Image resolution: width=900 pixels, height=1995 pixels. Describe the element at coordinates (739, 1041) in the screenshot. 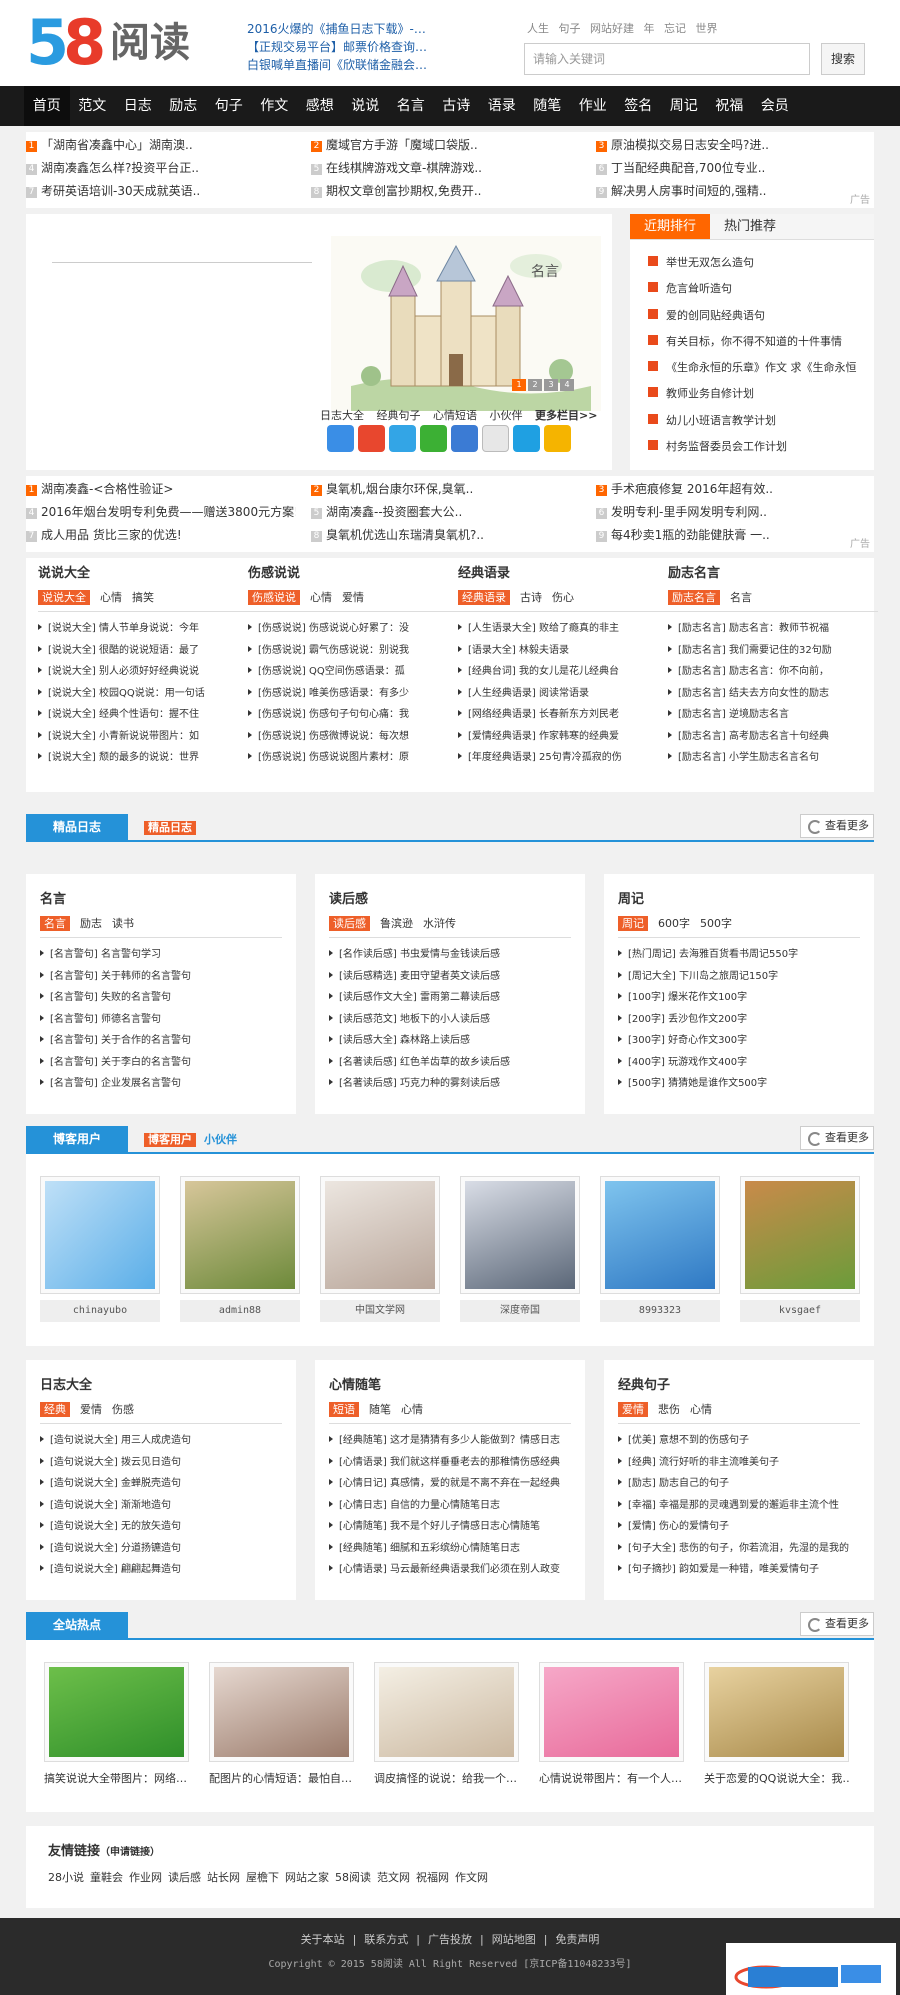

I see `list-item: [300字] 好奇心作文300字` at that location.